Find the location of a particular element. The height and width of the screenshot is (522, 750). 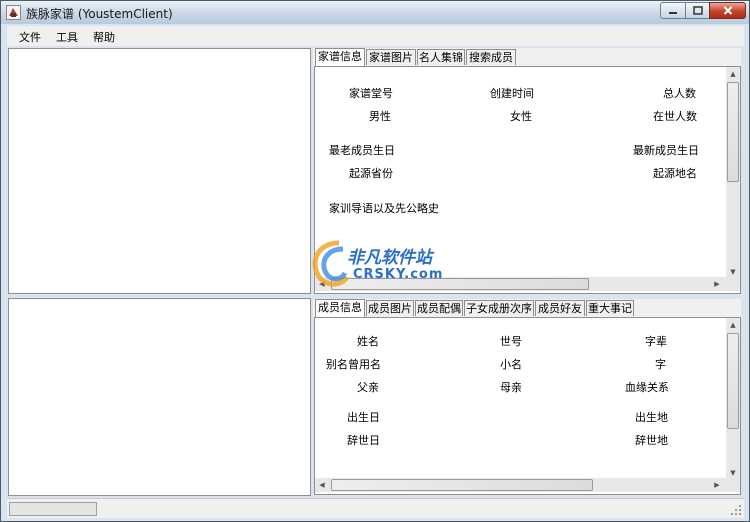

label-created: 创建时间 is located at coordinates (512, 93).